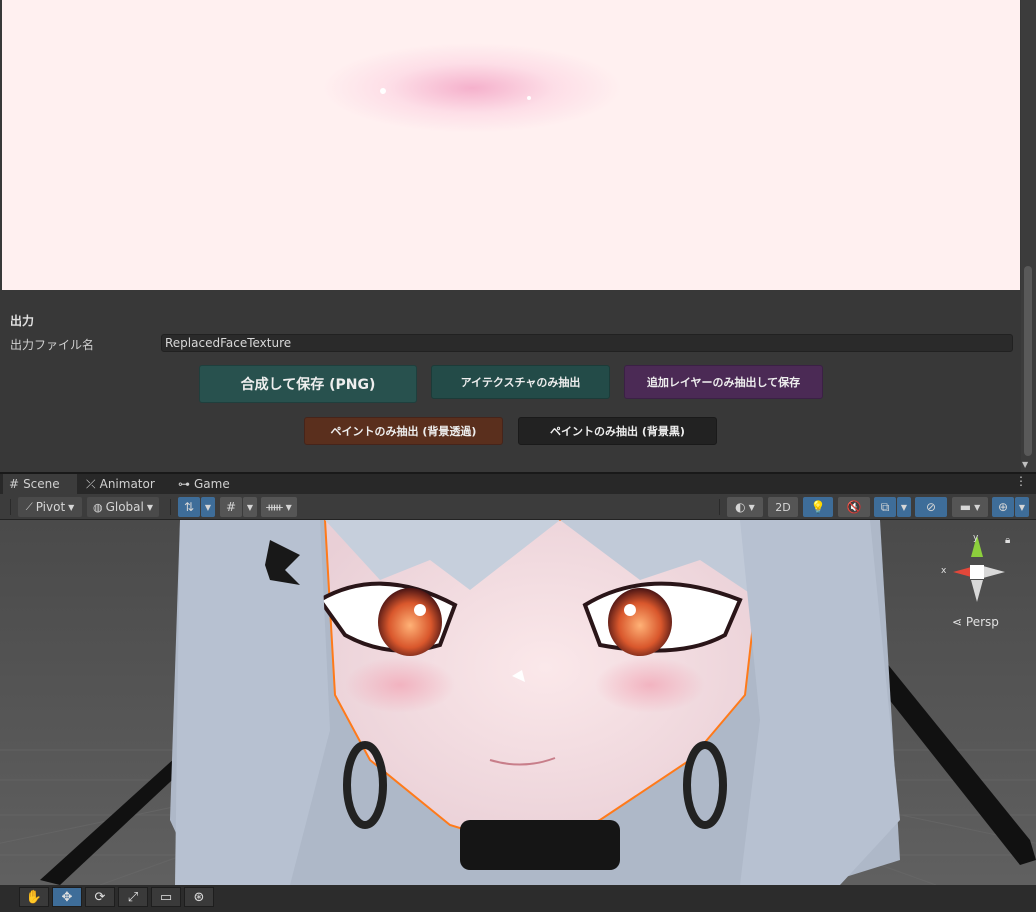 This screenshot has width=1036, height=912. I want to click on lightbulb-icon: 💡, so click(818, 507).